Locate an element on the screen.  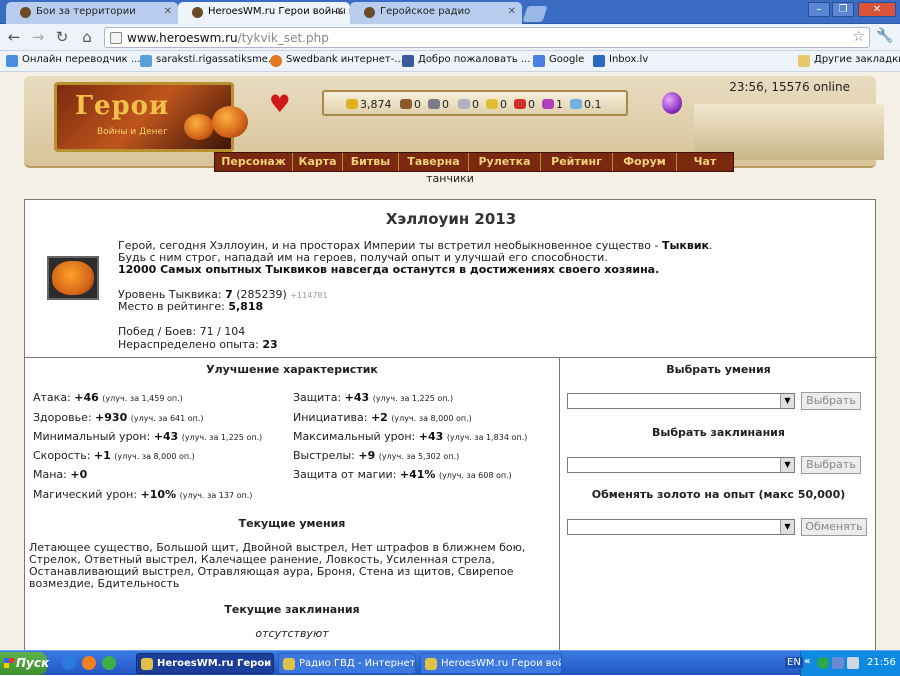
stat-label: Магический урон: is located at coordinates (85, 494).